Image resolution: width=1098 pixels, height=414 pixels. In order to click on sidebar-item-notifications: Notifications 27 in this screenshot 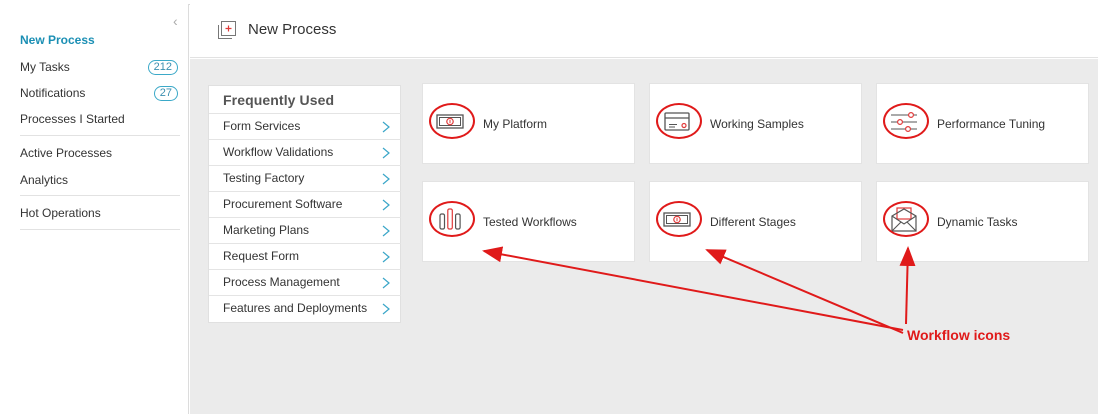, I will do `click(99, 93)`.